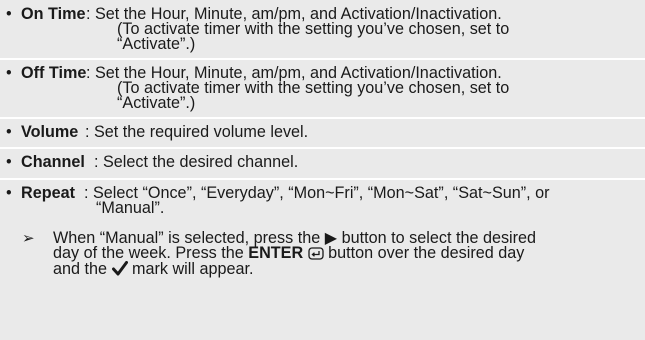 The height and width of the screenshot is (340, 645). What do you see at coordinates (196, 162) in the screenshot?
I see `item-text-line1: : Select the desired channel.` at bounding box center [196, 162].